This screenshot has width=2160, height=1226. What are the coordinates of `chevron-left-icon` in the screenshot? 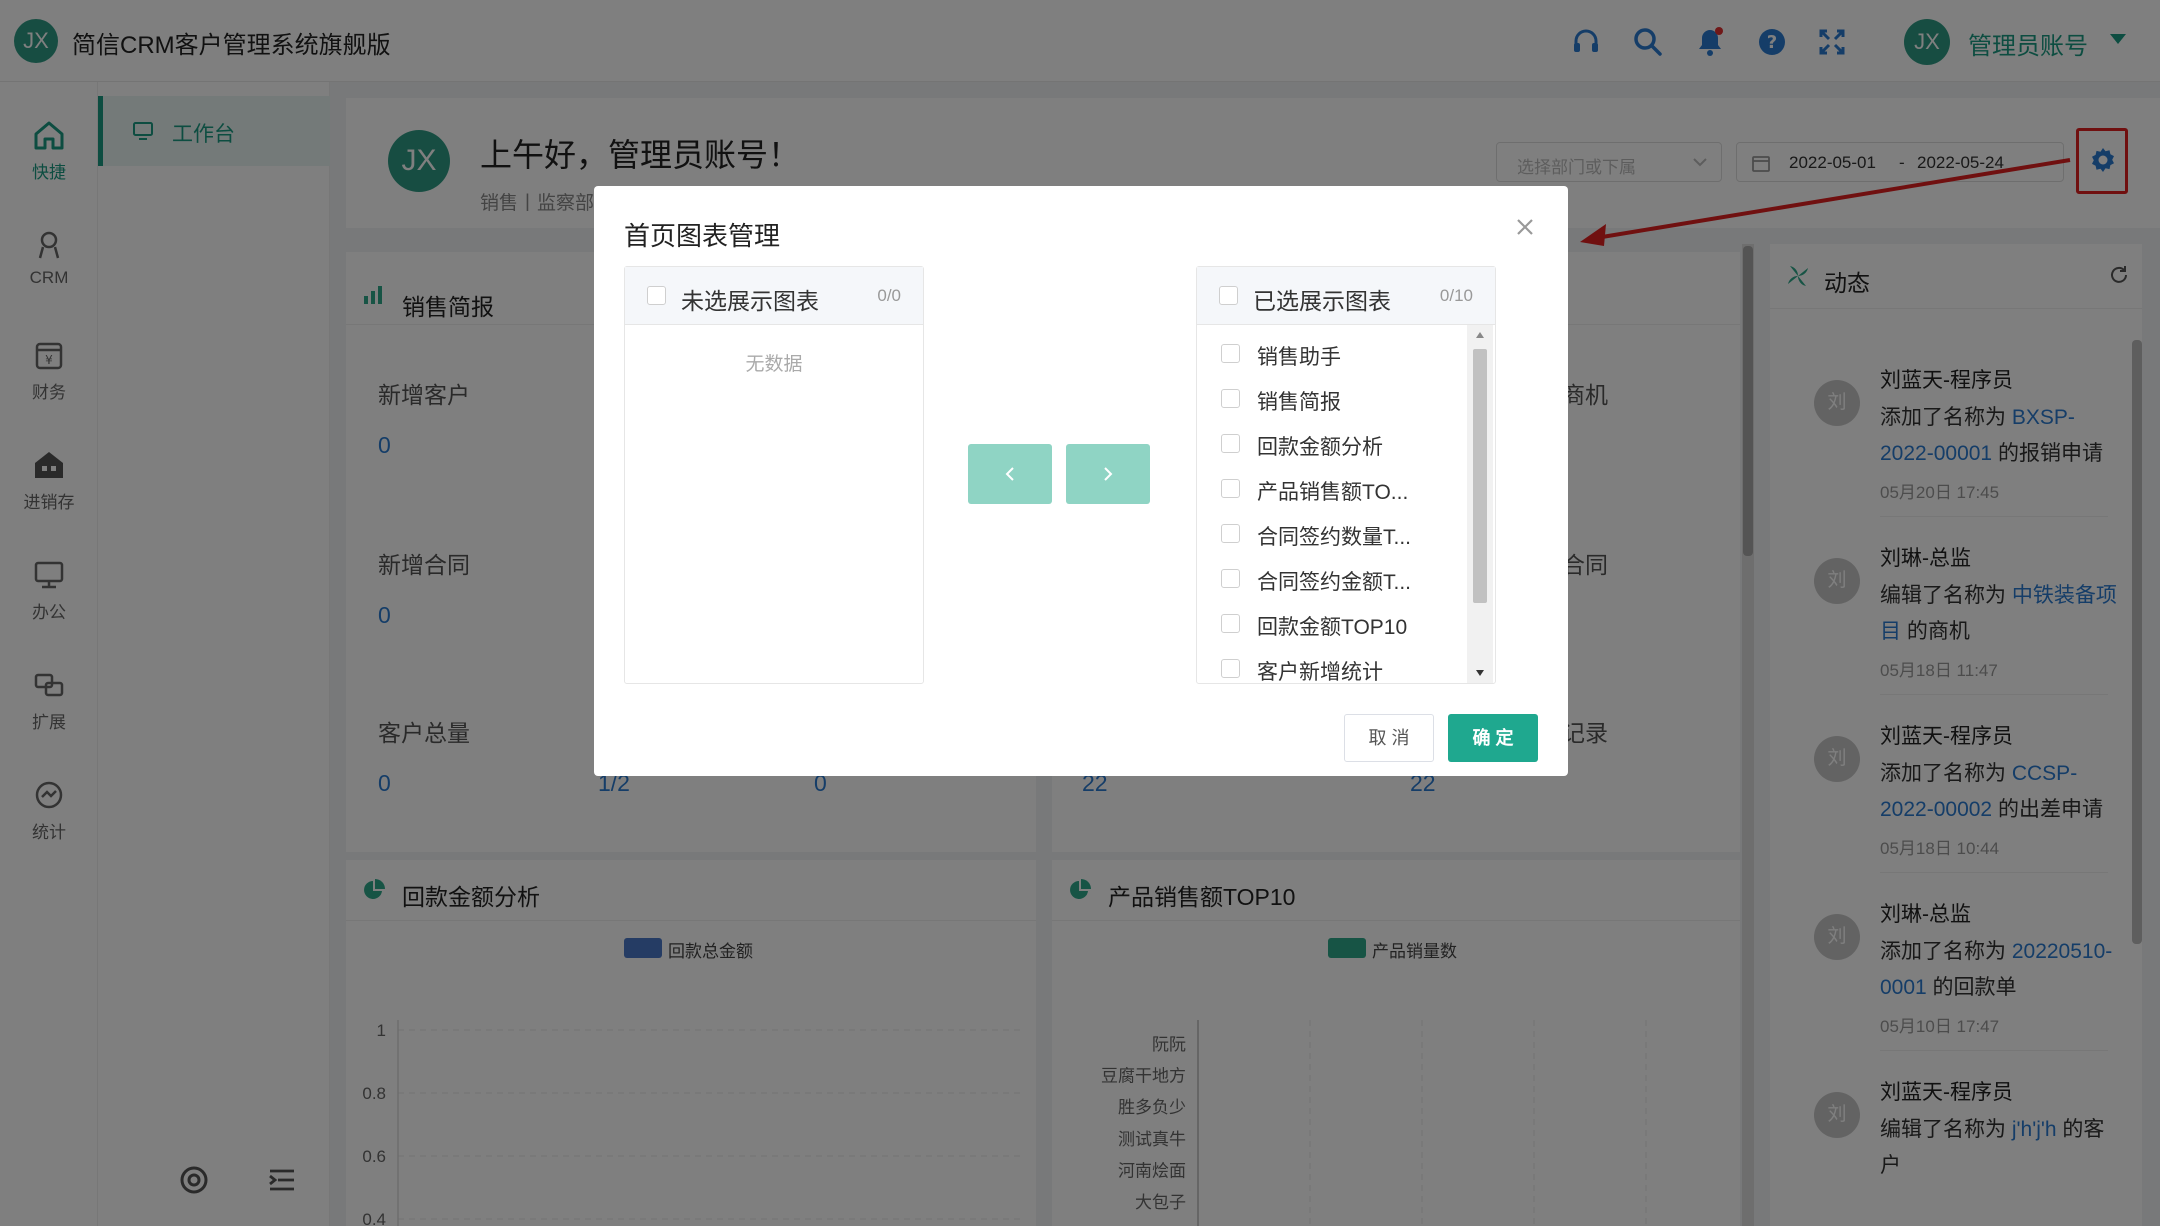 It's located at (1009, 474).